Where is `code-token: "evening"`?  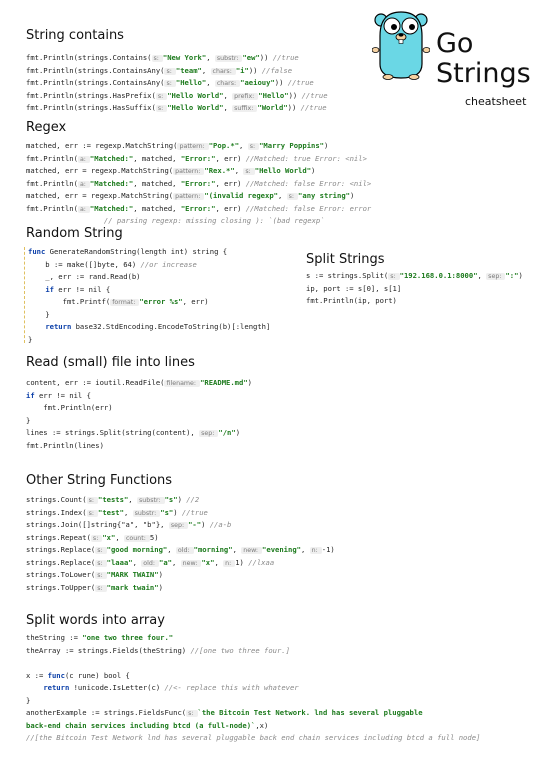
code-token: "evening" is located at coordinates (281, 549).